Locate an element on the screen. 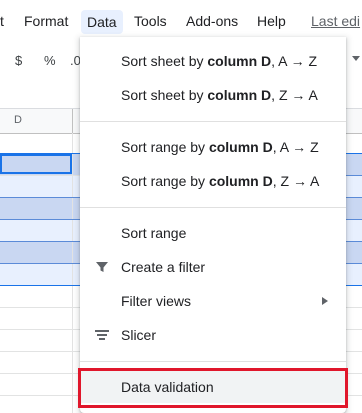  slicer-item: Slicer is located at coordinates (213, 335).